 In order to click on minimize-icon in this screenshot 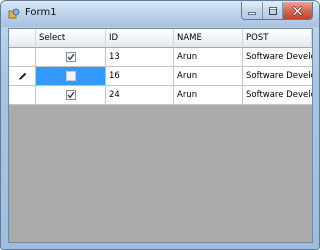, I will do `click(252, 13)`.